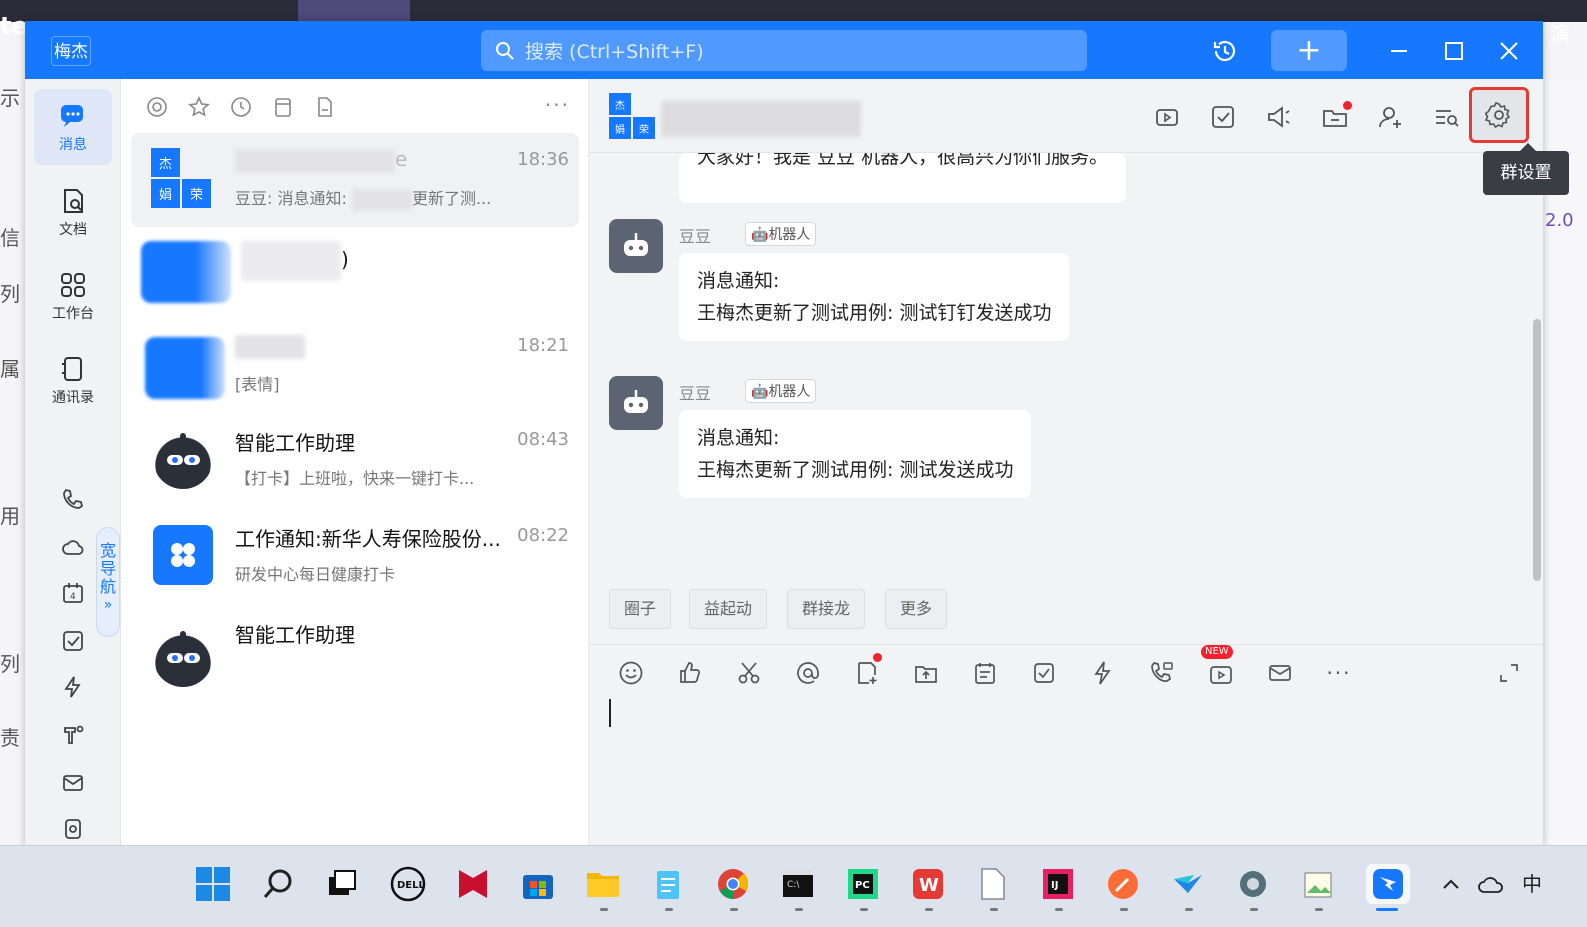  Describe the element at coordinates (355, 556) in the screenshot. I see `conversation-item: 工作通知:新华人寿保险股份... 08:22 研发中心每日健康打卡` at that location.